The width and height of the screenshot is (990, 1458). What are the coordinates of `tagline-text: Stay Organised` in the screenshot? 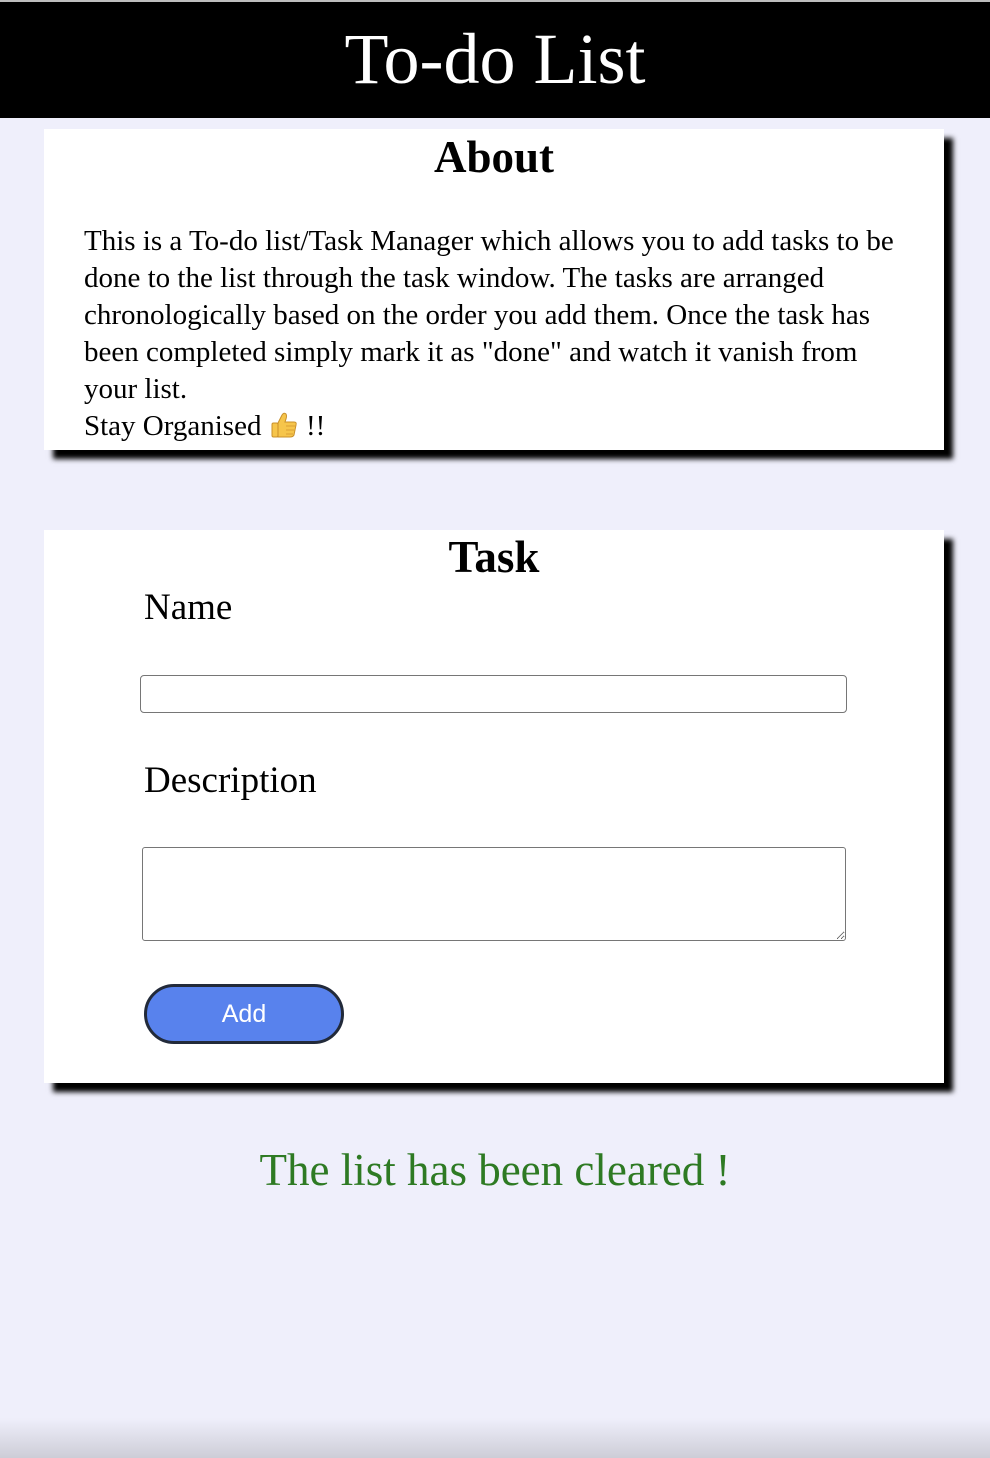 It's located at (173, 426).